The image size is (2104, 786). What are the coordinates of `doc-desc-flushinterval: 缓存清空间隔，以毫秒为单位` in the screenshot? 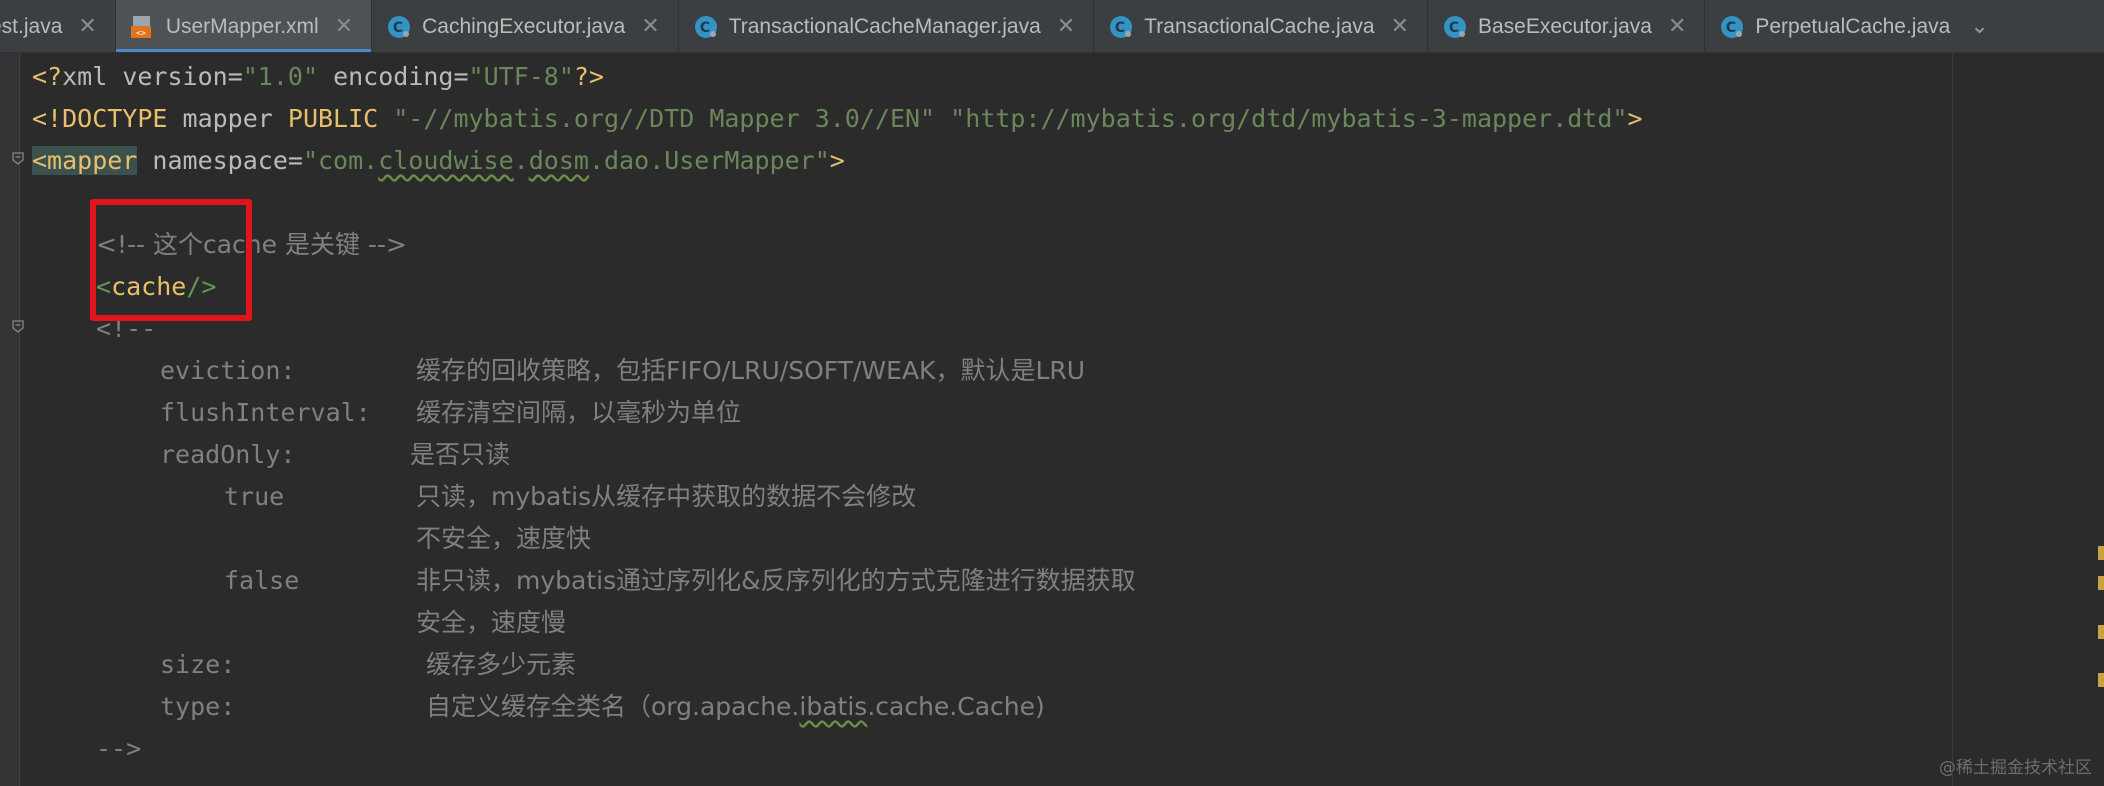 It's located at (579, 412).